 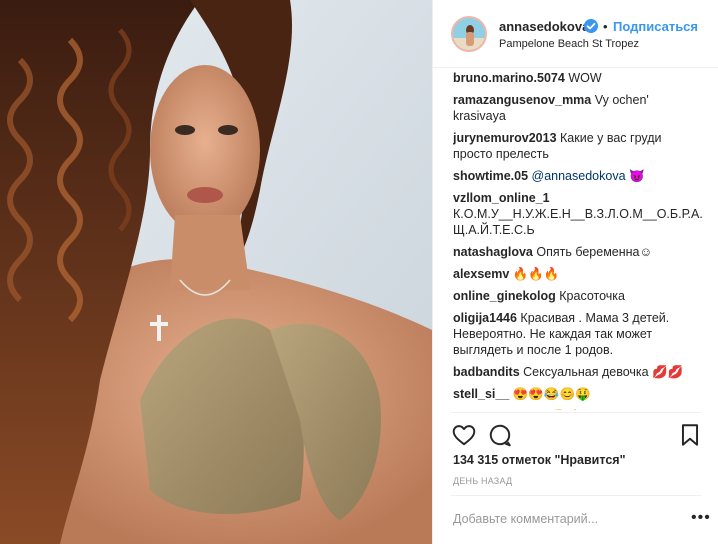 What do you see at coordinates (481, 274) in the screenshot?
I see `comment-username: alexsemv` at bounding box center [481, 274].